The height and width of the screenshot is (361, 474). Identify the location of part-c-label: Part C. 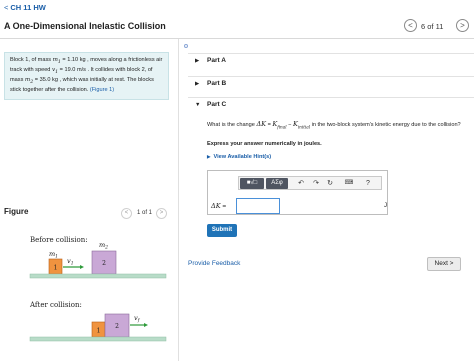
(217, 104).